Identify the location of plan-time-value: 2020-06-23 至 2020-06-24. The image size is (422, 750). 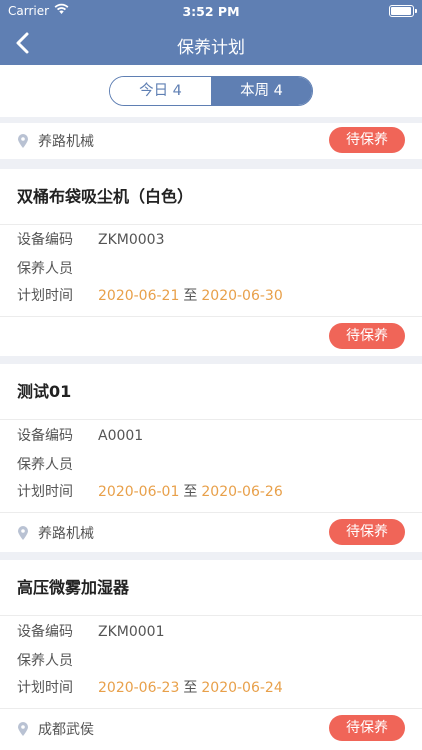
(190, 688).